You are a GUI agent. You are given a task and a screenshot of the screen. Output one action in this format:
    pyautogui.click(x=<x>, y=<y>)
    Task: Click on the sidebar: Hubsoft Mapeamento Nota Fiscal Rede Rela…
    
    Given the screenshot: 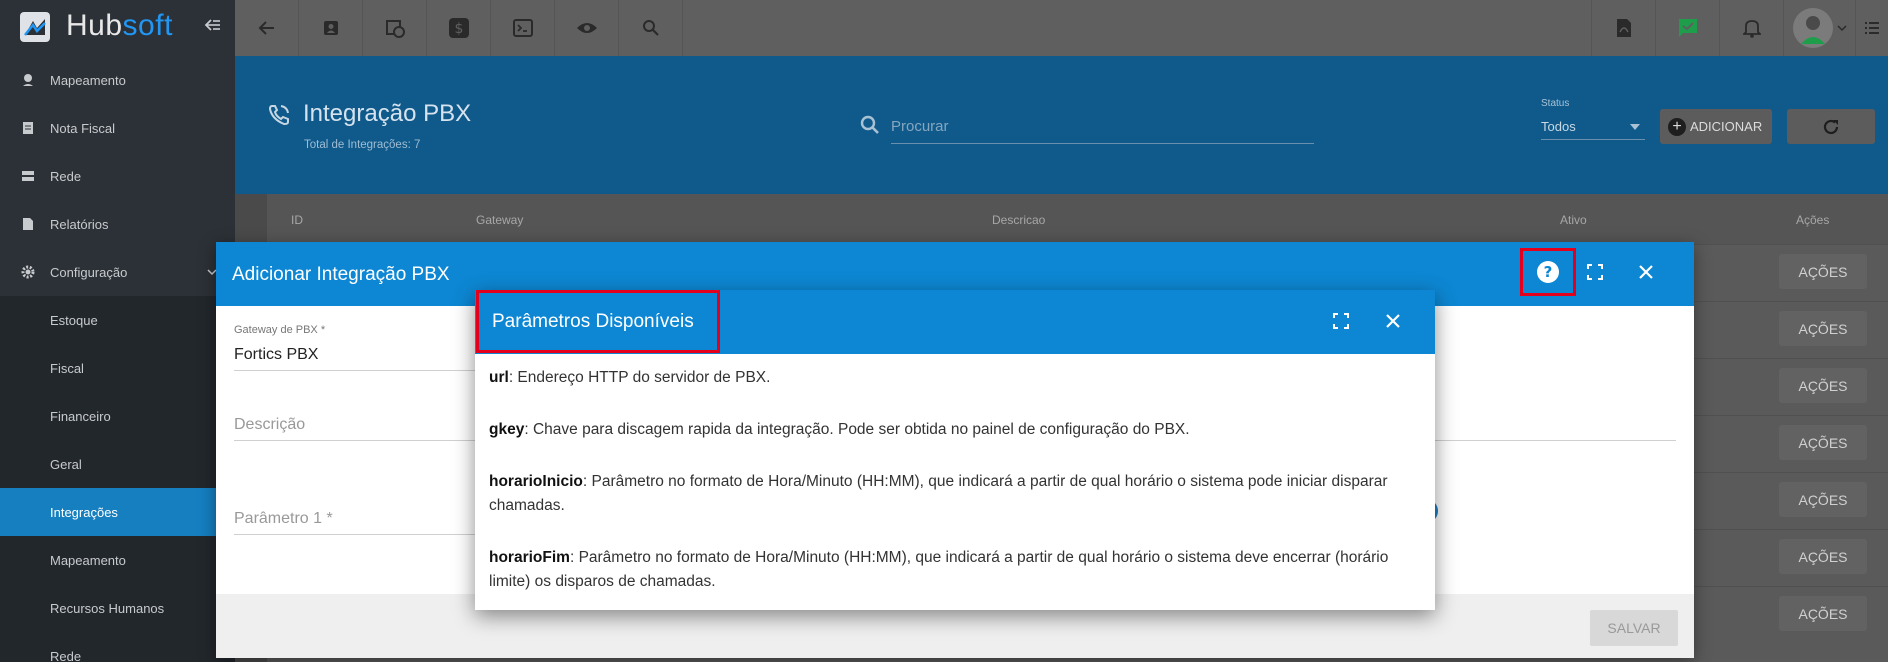 What is the action you would take?
    pyautogui.click(x=117, y=331)
    